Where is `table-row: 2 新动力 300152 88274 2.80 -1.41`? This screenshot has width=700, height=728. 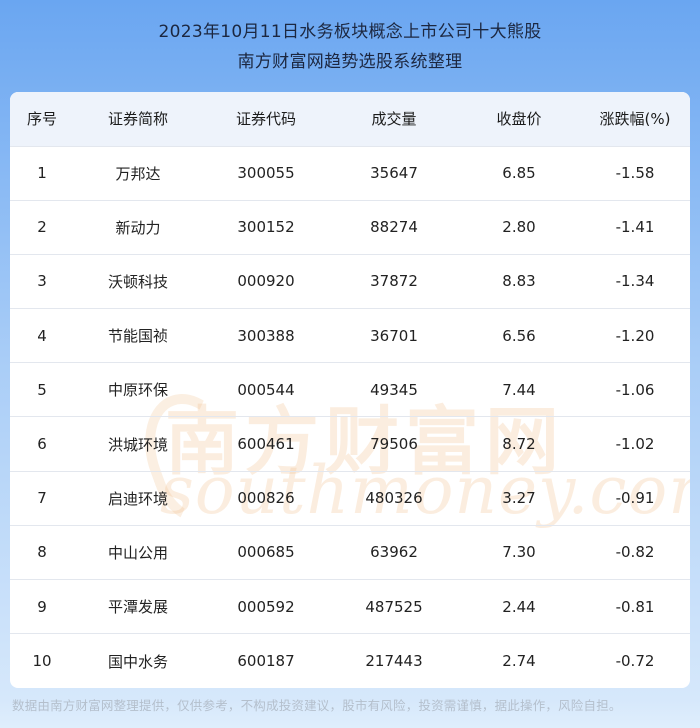
table-row: 2 新动力 300152 88274 2.80 -1.41 is located at coordinates (350, 227).